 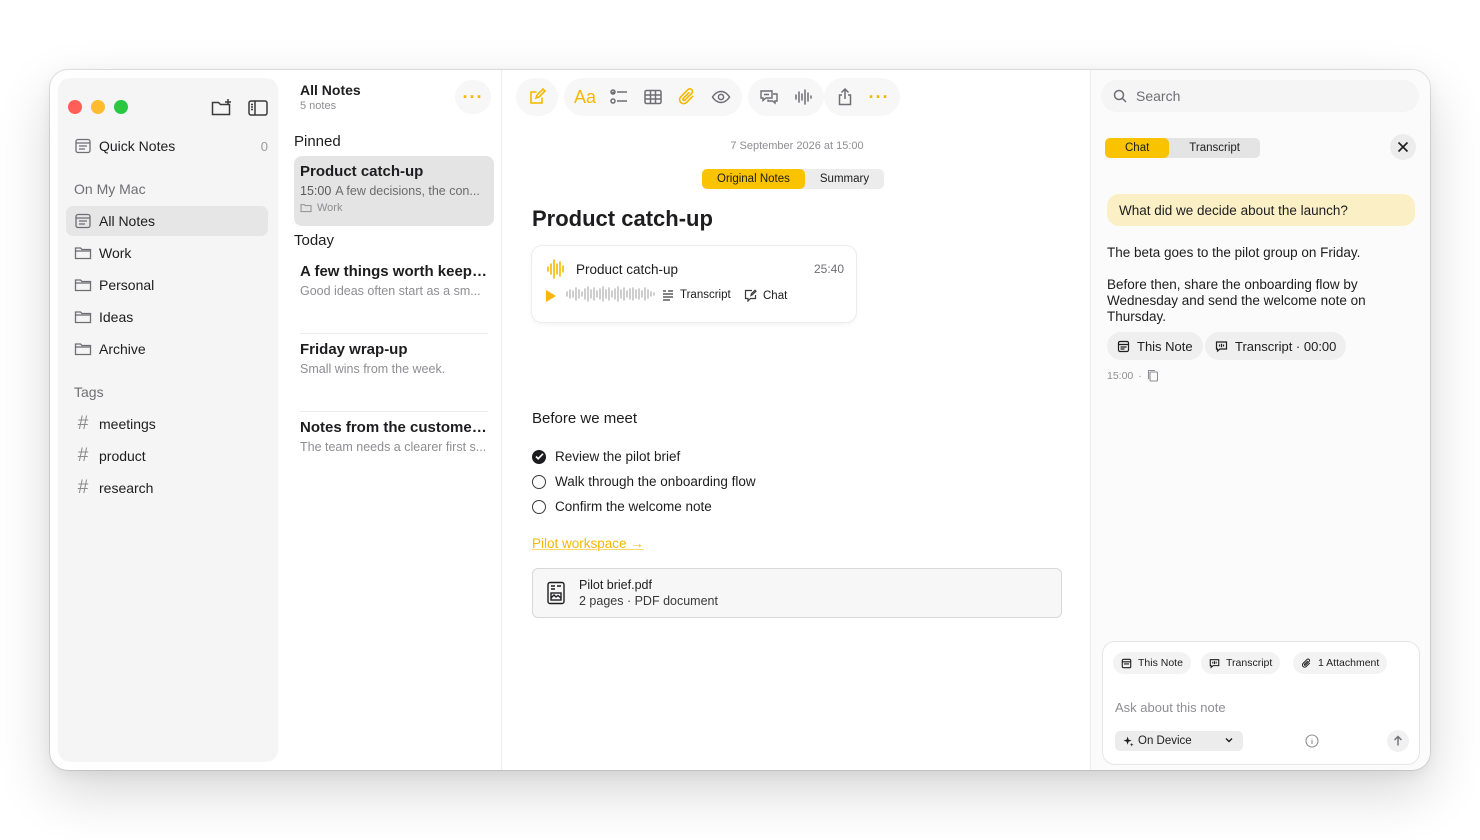 I want to click on close-window-button, so click(x=75, y=107).